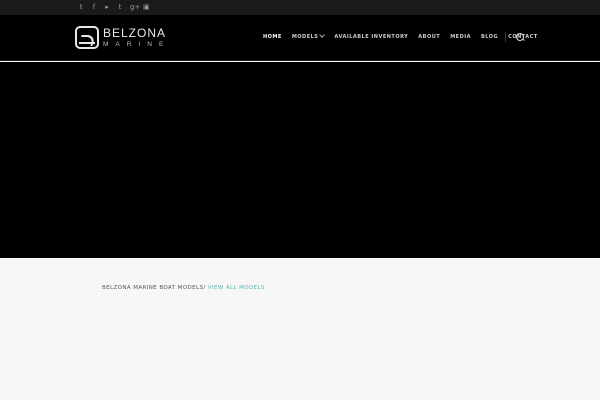 This screenshot has height=400, width=600. I want to click on nav-divider, so click(505, 37).